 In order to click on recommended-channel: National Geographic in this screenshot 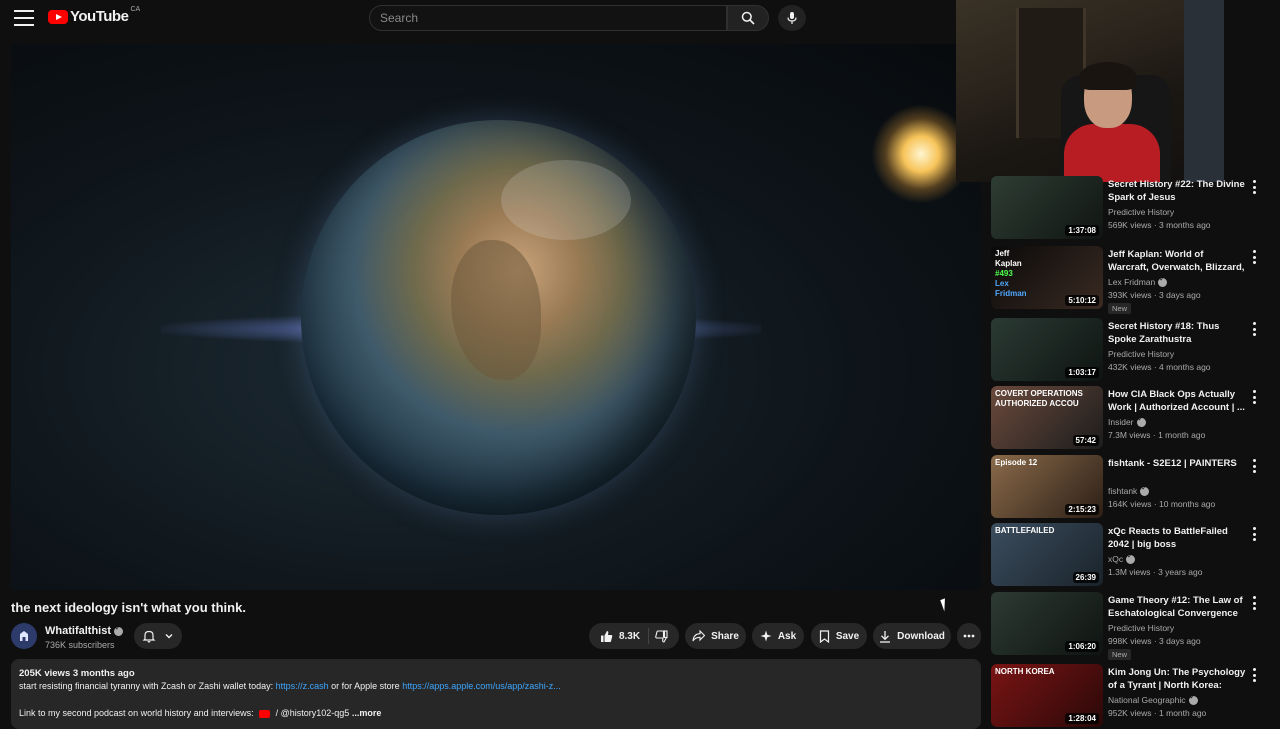, I will do `click(1153, 699)`.